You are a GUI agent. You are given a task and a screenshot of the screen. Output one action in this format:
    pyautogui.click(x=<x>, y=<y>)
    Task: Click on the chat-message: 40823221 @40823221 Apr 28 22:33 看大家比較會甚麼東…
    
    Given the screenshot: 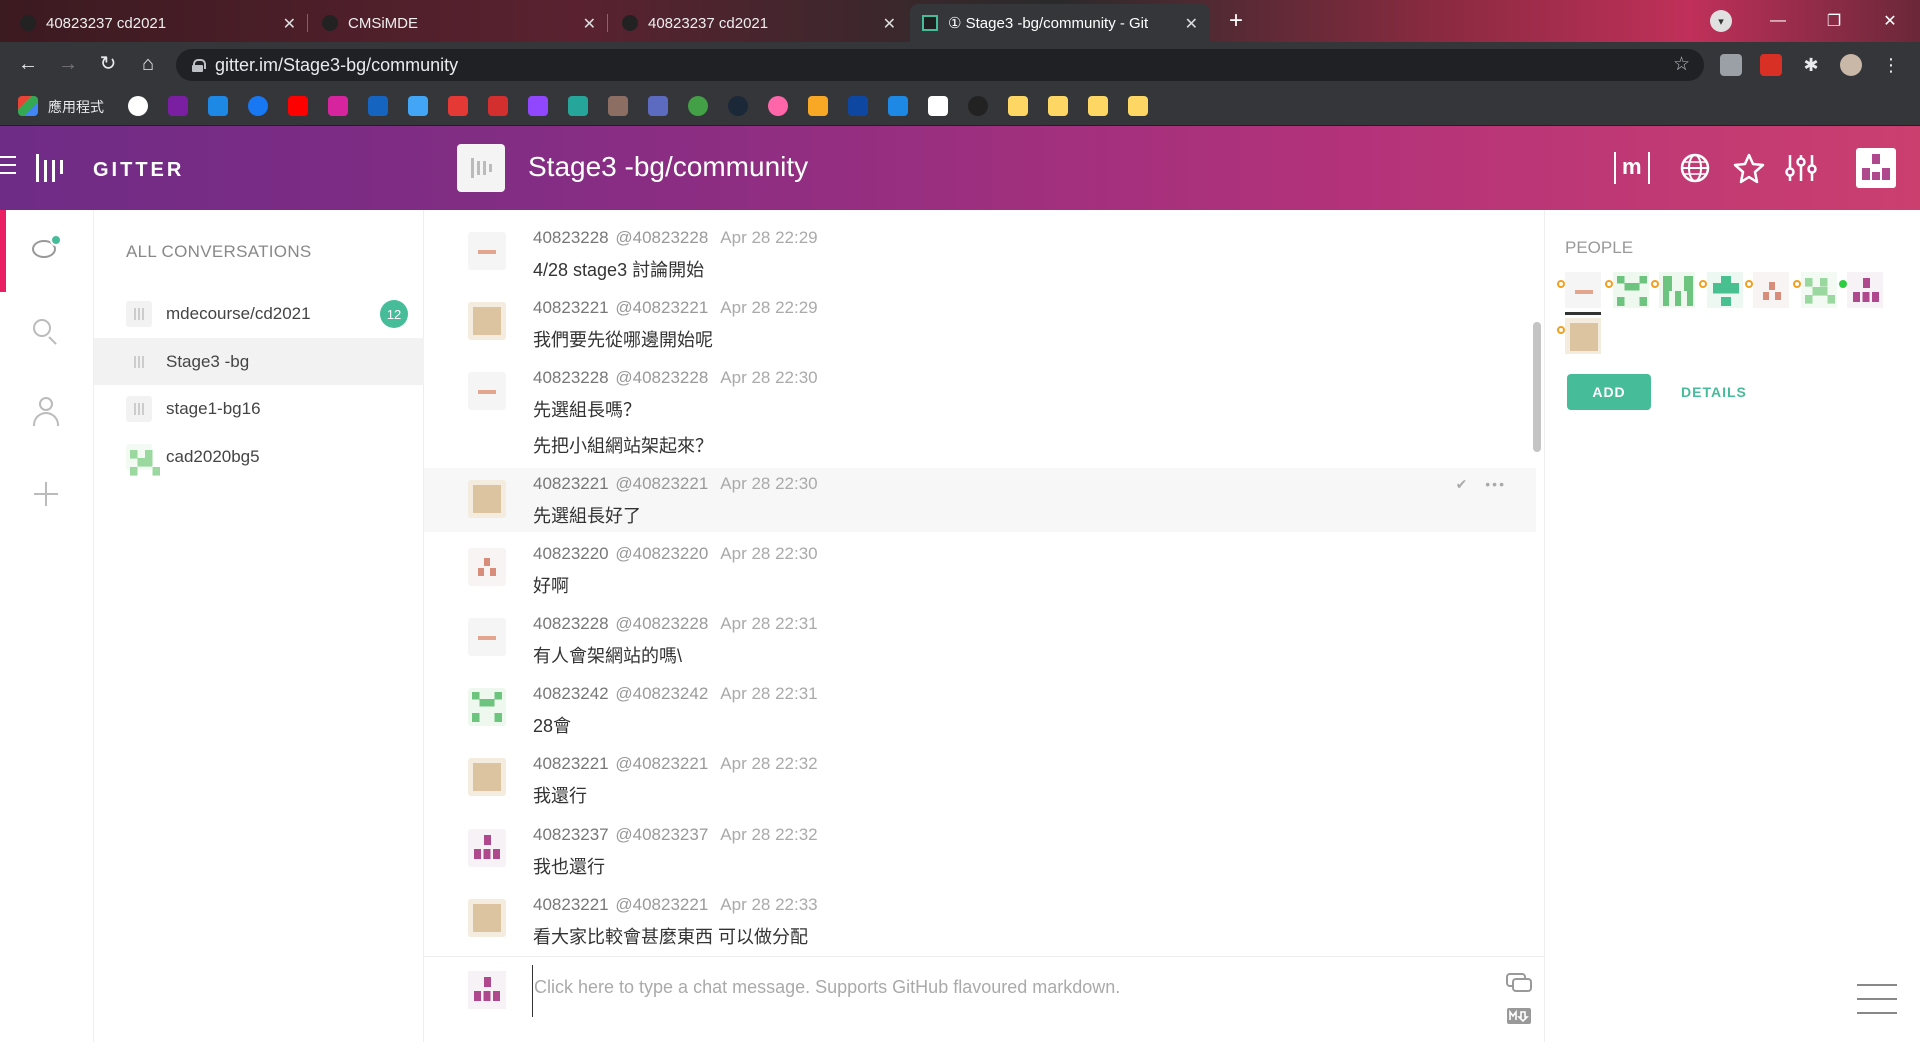 What is the action you would take?
    pyautogui.click(x=980, y=922)
    